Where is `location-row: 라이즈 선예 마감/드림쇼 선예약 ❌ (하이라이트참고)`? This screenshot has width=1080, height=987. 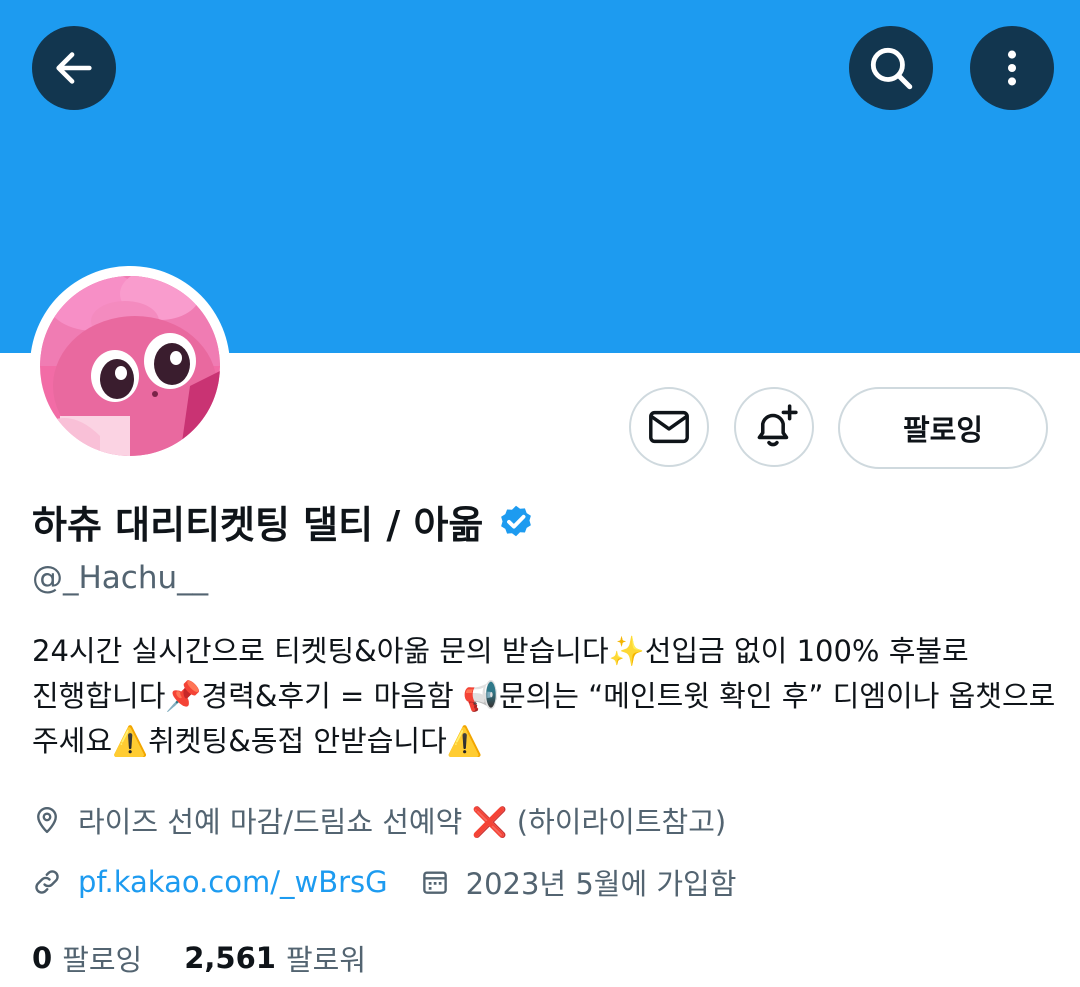 location-row: 라이즈 선예 마감/드림쇼 선예약 ❌ (하이라이트참고) is located at coordinates (379, 820).